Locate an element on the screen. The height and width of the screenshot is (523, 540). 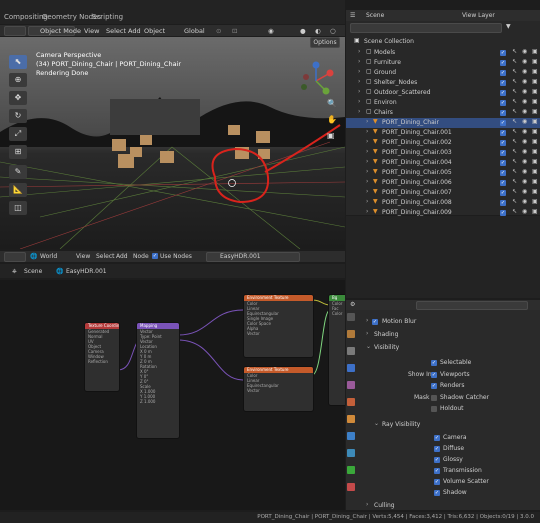
zoom-icon: 🔍 is located at coordinates (332, 103).